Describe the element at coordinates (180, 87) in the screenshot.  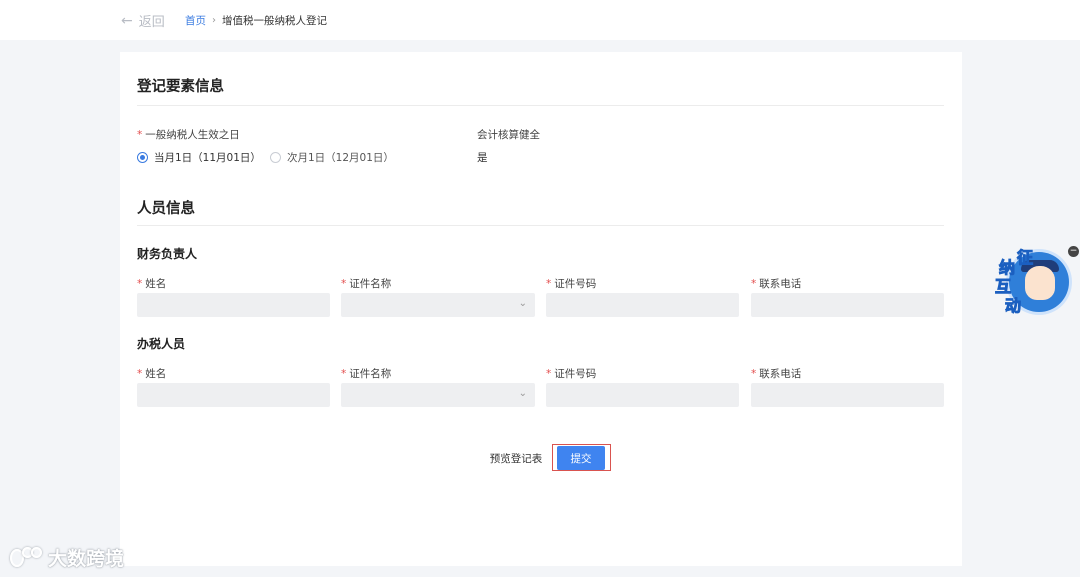
I see `section-title-registration: 登记要素信息` at that location.